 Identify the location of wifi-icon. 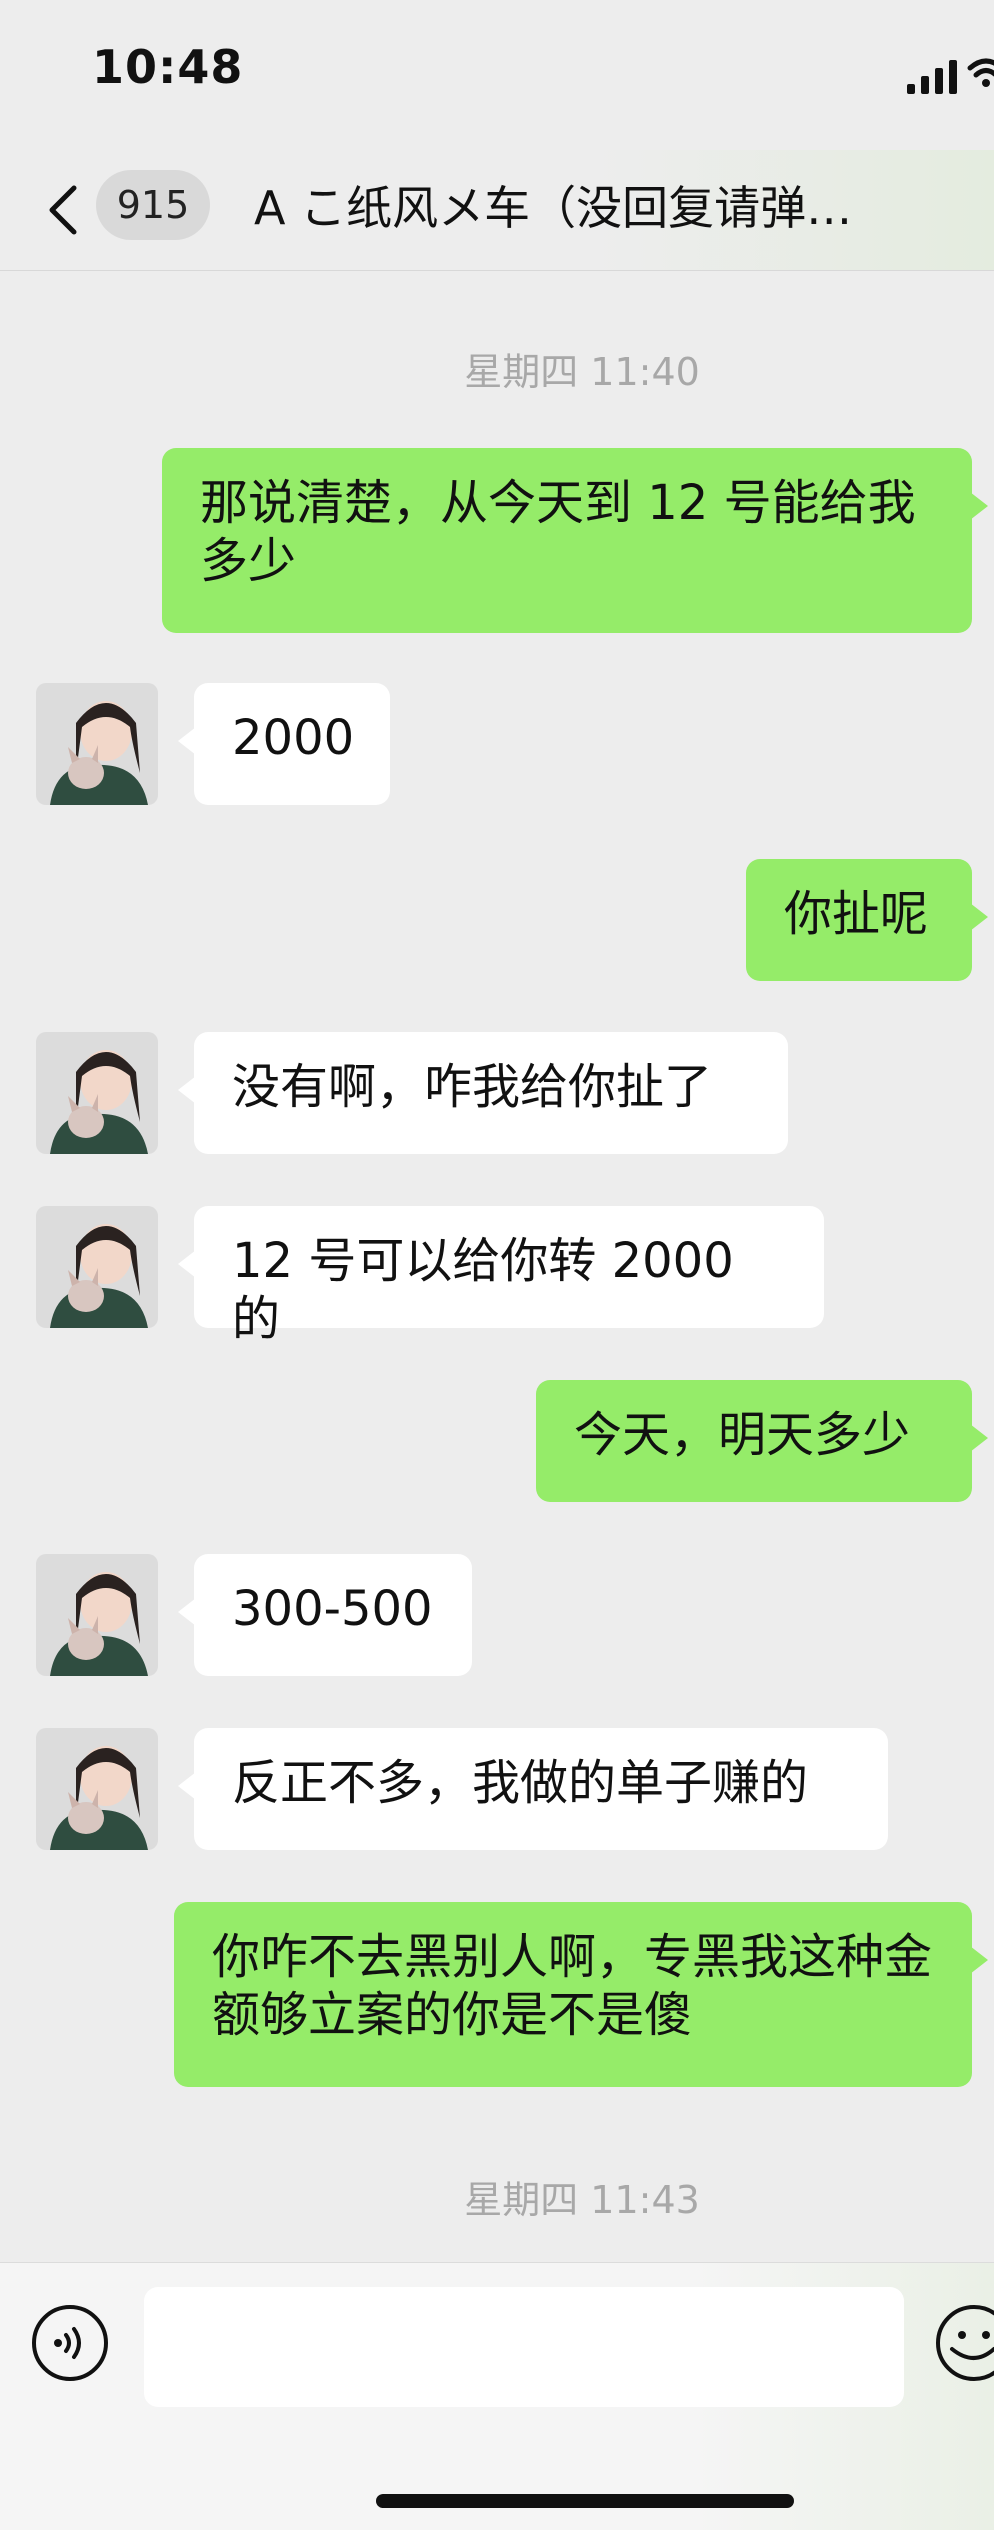
(980, 72).